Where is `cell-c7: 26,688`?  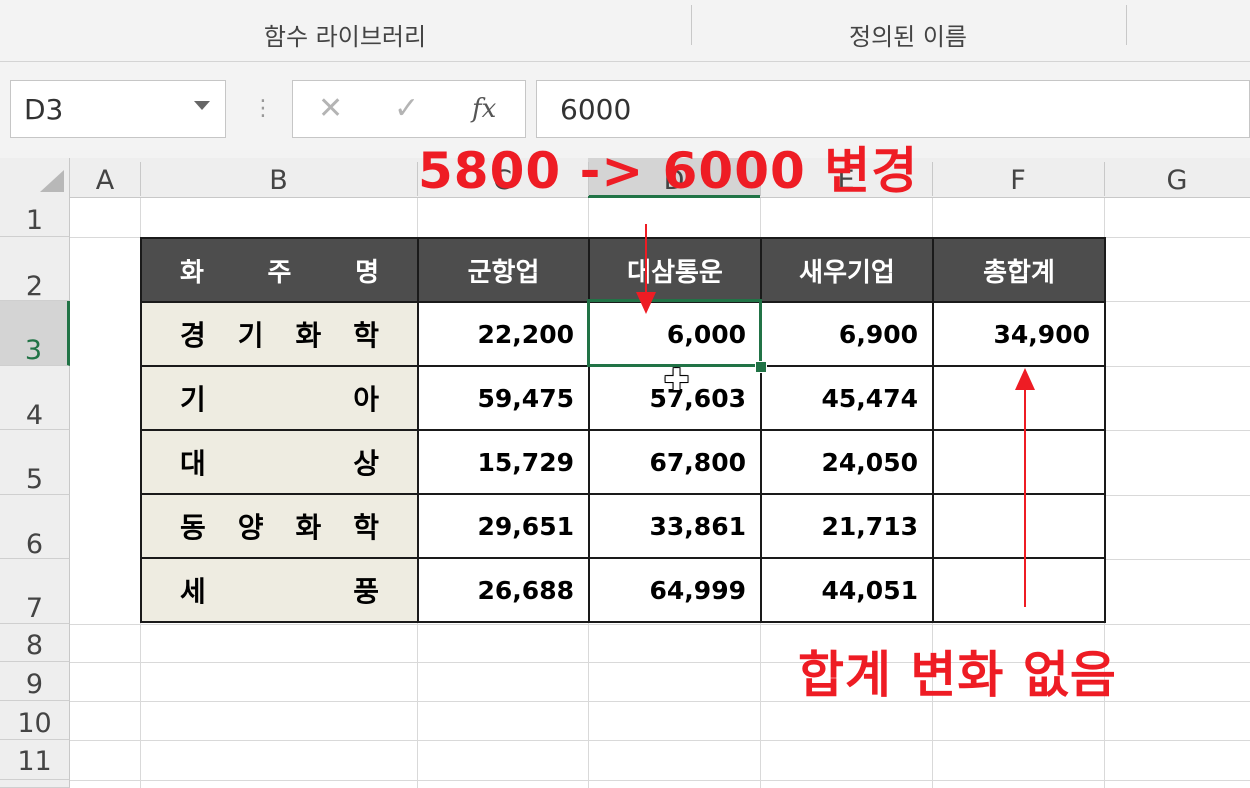
cell-c7: 26,688 is located at coordinates (503, 590).